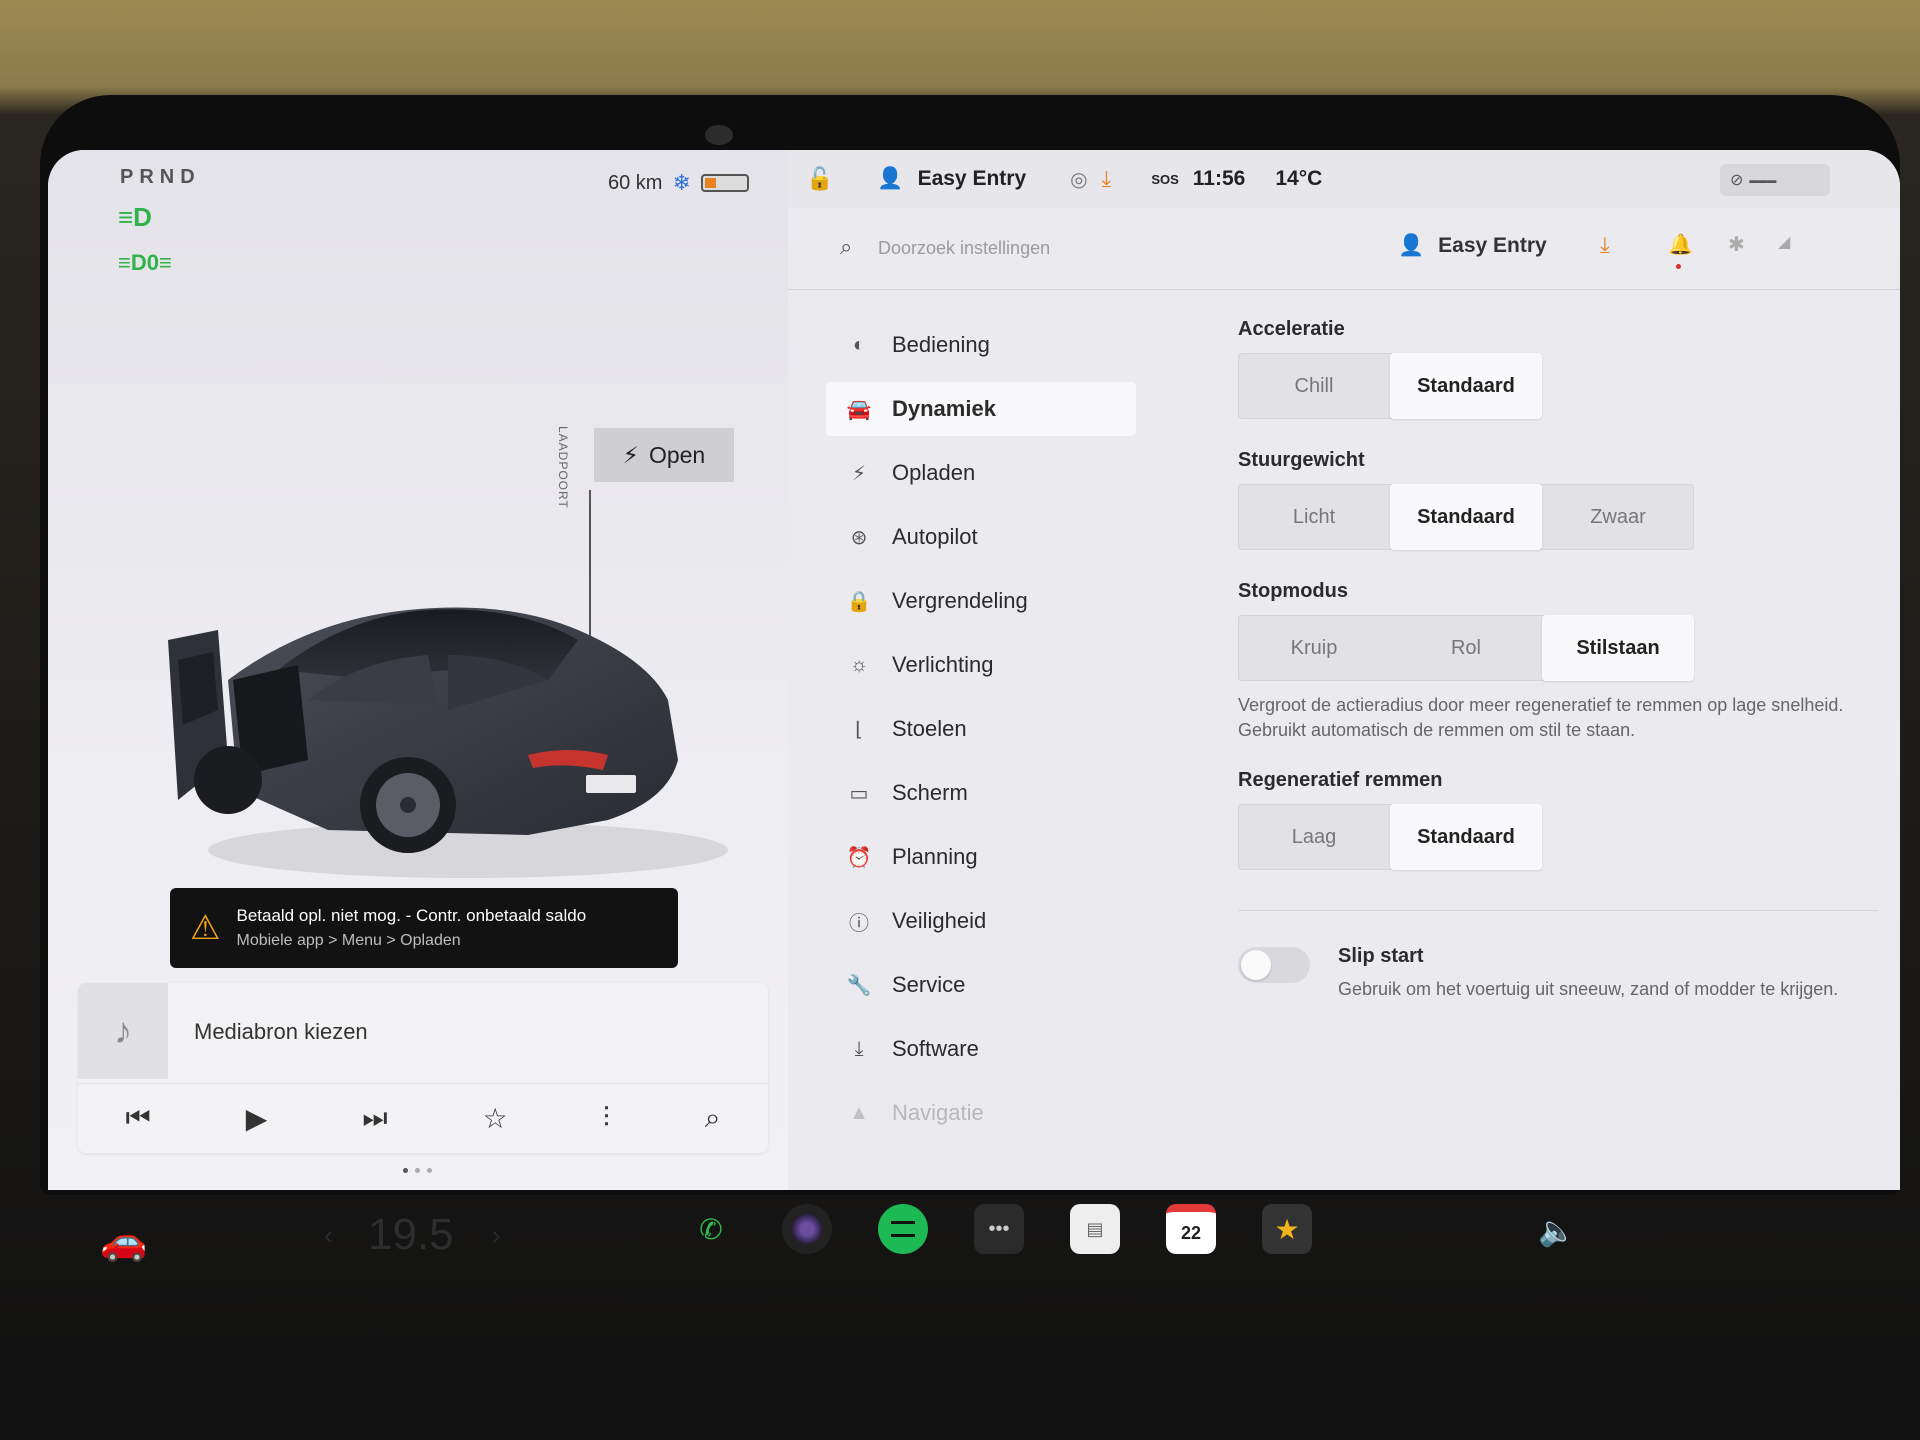 This screenshot has width=1920, height=1440. Describe the element at coordinates (423, 1118) in the screenshot. I see `media-controls: ⏮ ▶ ⏭ ☆ ⫶ ⌕` at that location.